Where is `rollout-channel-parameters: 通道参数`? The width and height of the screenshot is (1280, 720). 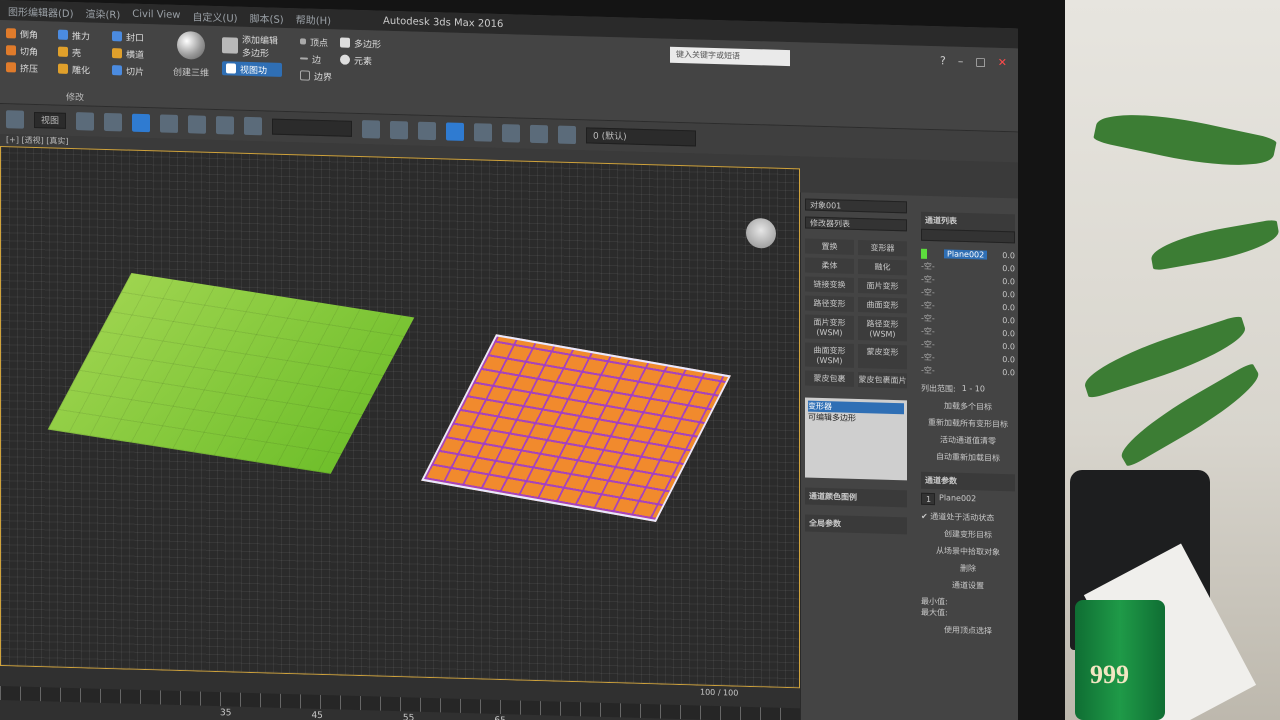
rollout-channel-parameters: 通道参数 is located at coordinates (968, 481).